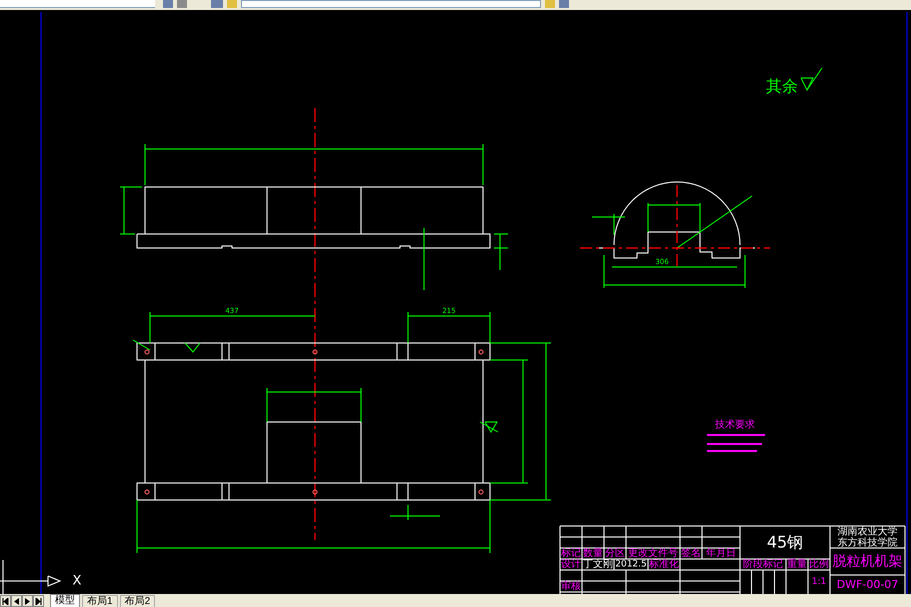 The image size is (911, 607). What do you see at coordinates (763, 564) in the screenshot?
I see `table-cell: 阶段标记` at bounding box center [763, 564].